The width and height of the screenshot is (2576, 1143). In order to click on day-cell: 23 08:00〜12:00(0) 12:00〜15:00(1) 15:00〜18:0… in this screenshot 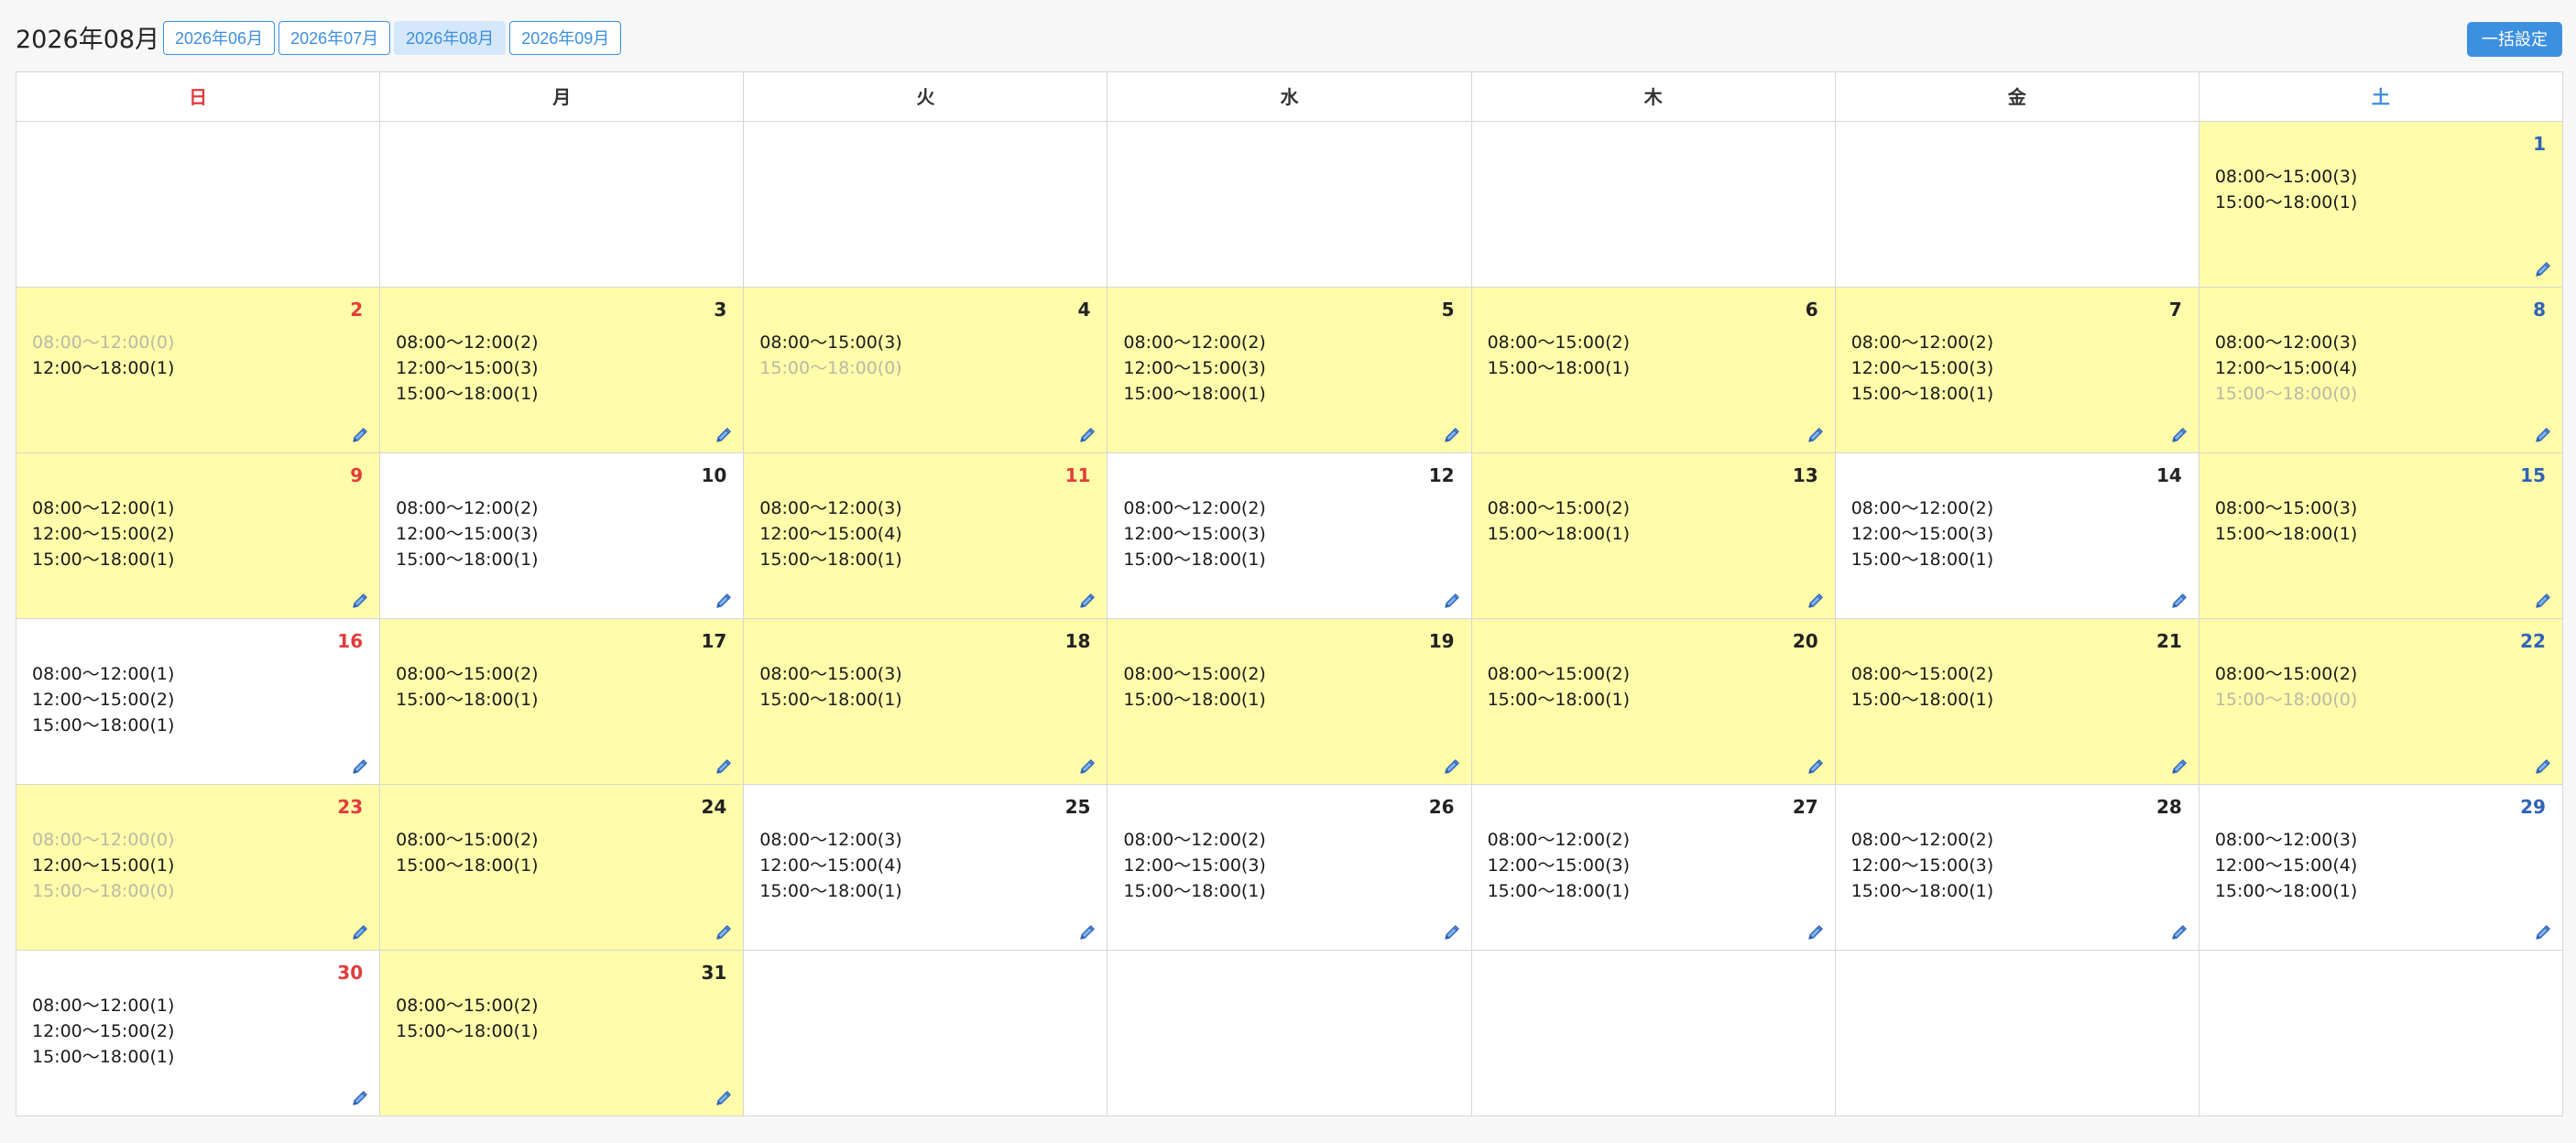, I will do `click(199, 868)`.